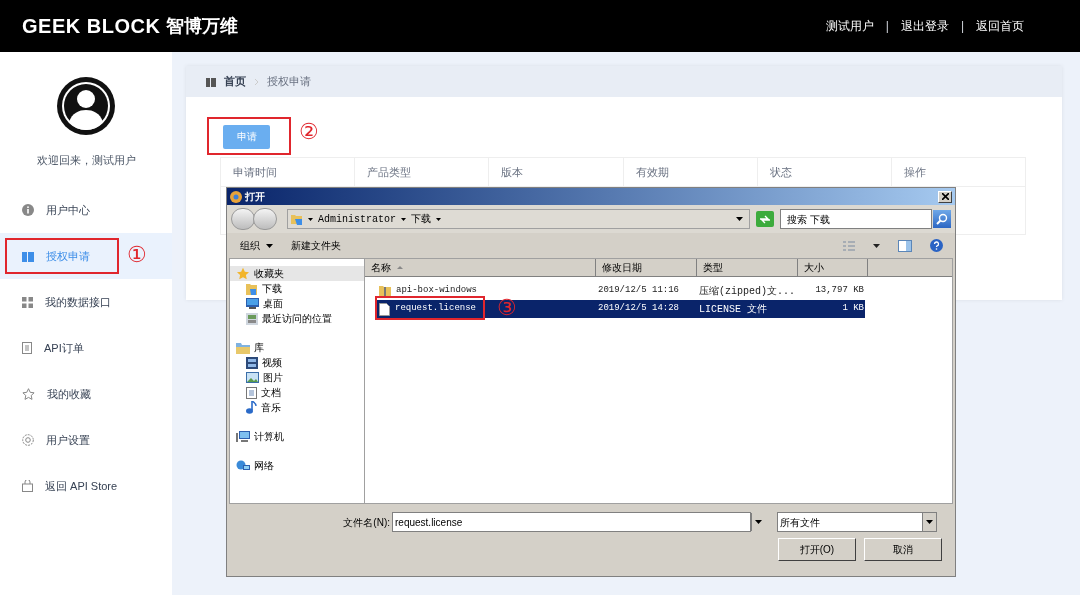 The width and height of the screenshot is (1080, 595). What do you see at coordinates (86, 302) in the screenshot?
I see `sidebar-item: 我的数据接口` at bounding box center [86, 302].